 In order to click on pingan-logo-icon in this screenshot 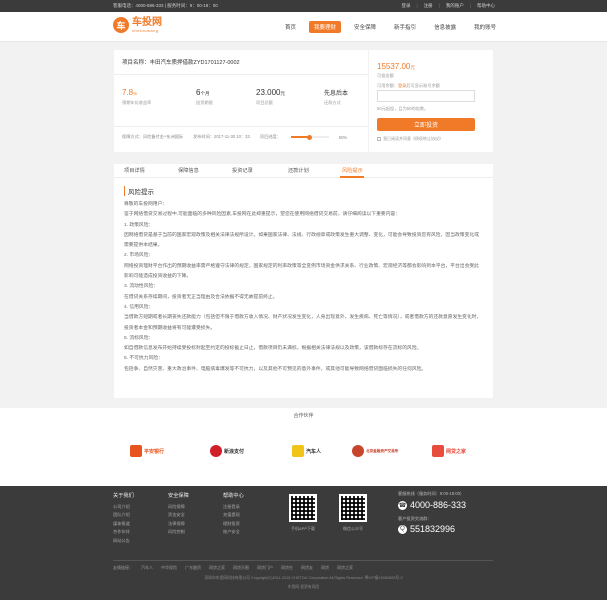, I will do `click(136, 451)`.